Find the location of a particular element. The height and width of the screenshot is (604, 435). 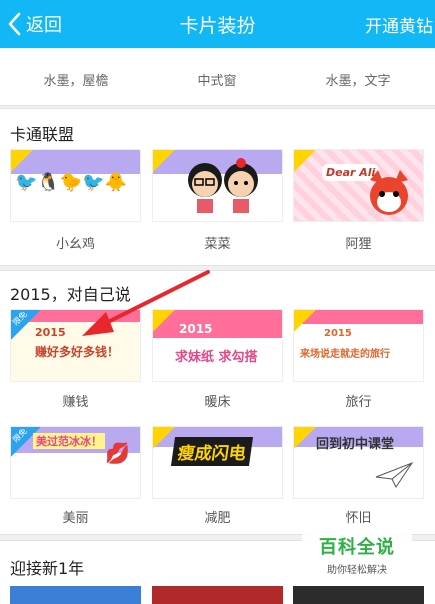

theme-card-travel: 2015 来场说走就走的旅行 is located at coordinates (358, 345).